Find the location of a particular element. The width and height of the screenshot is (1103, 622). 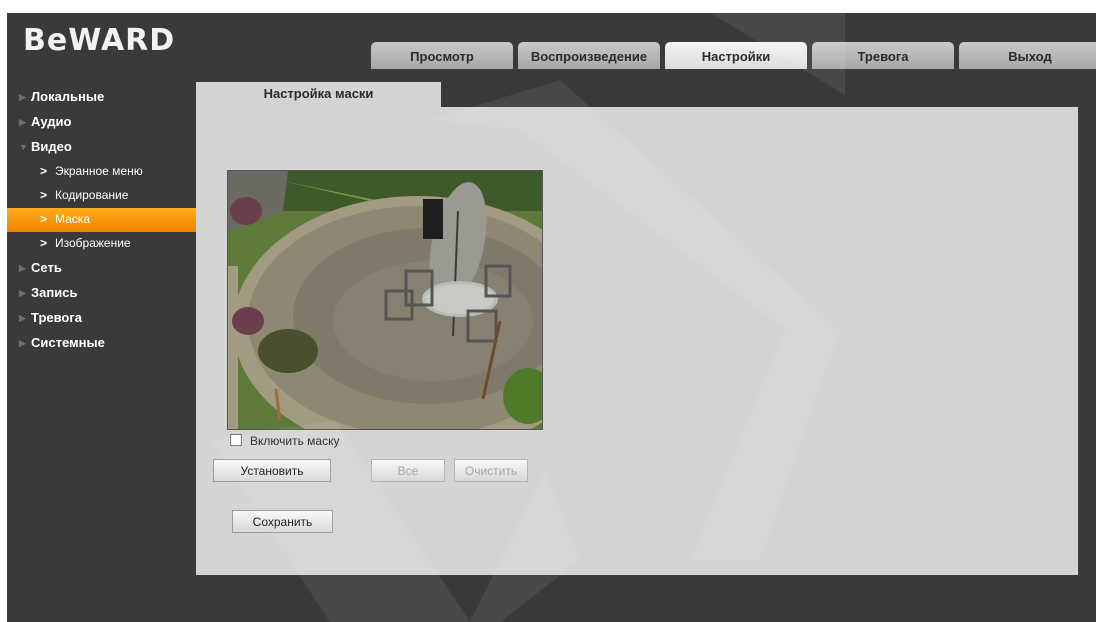

sidebar-item-label: Системные is located at coordinates (68, 342).